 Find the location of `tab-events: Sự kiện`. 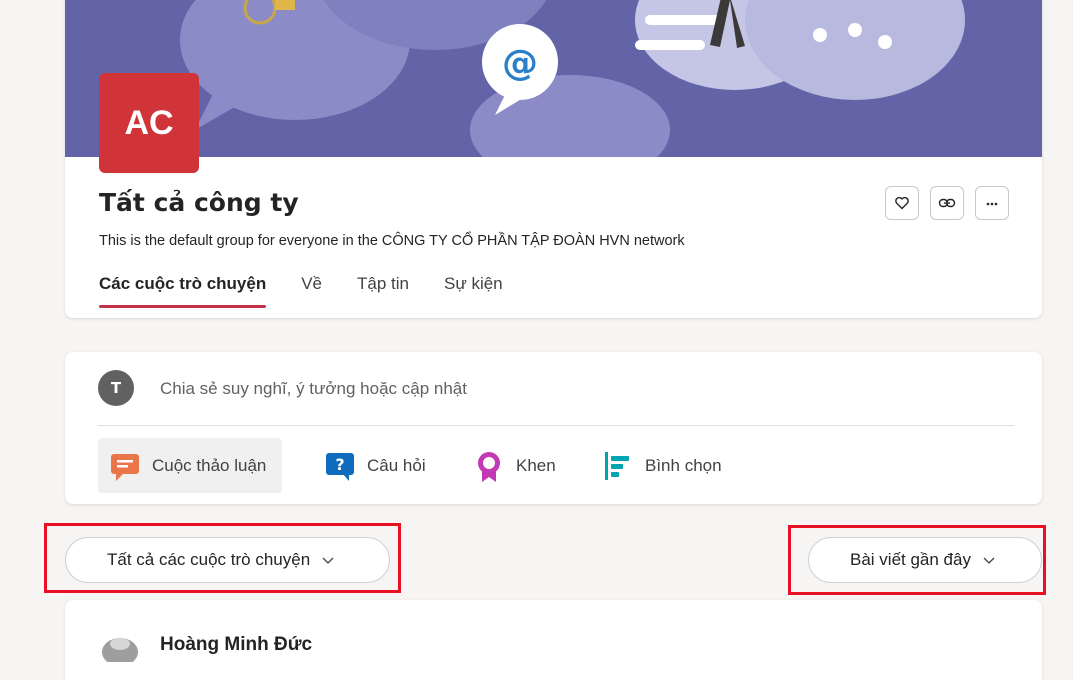

tab-events: Sự kiện is located at coordinates (473, 291).